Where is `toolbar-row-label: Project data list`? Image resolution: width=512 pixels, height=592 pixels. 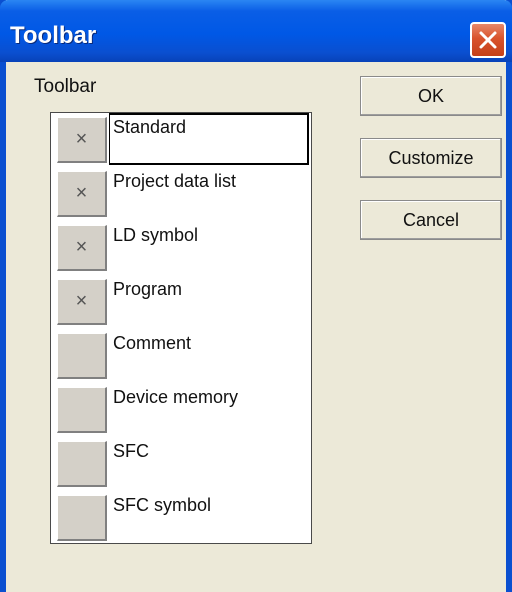 toolbar-row-label: Project data list is located at coordinates (175, 181).